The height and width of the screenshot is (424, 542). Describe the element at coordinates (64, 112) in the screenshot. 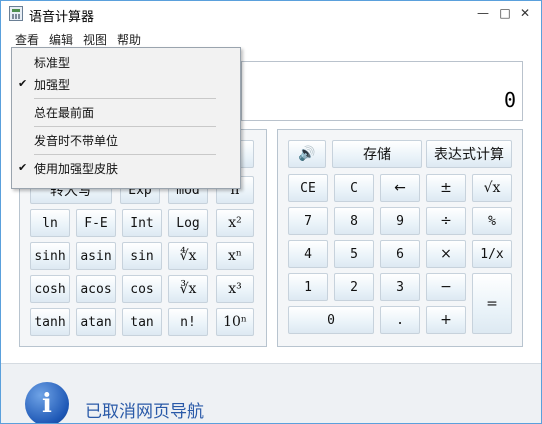

I see `menu-option-always-on-top: 总在最前面` at that location.